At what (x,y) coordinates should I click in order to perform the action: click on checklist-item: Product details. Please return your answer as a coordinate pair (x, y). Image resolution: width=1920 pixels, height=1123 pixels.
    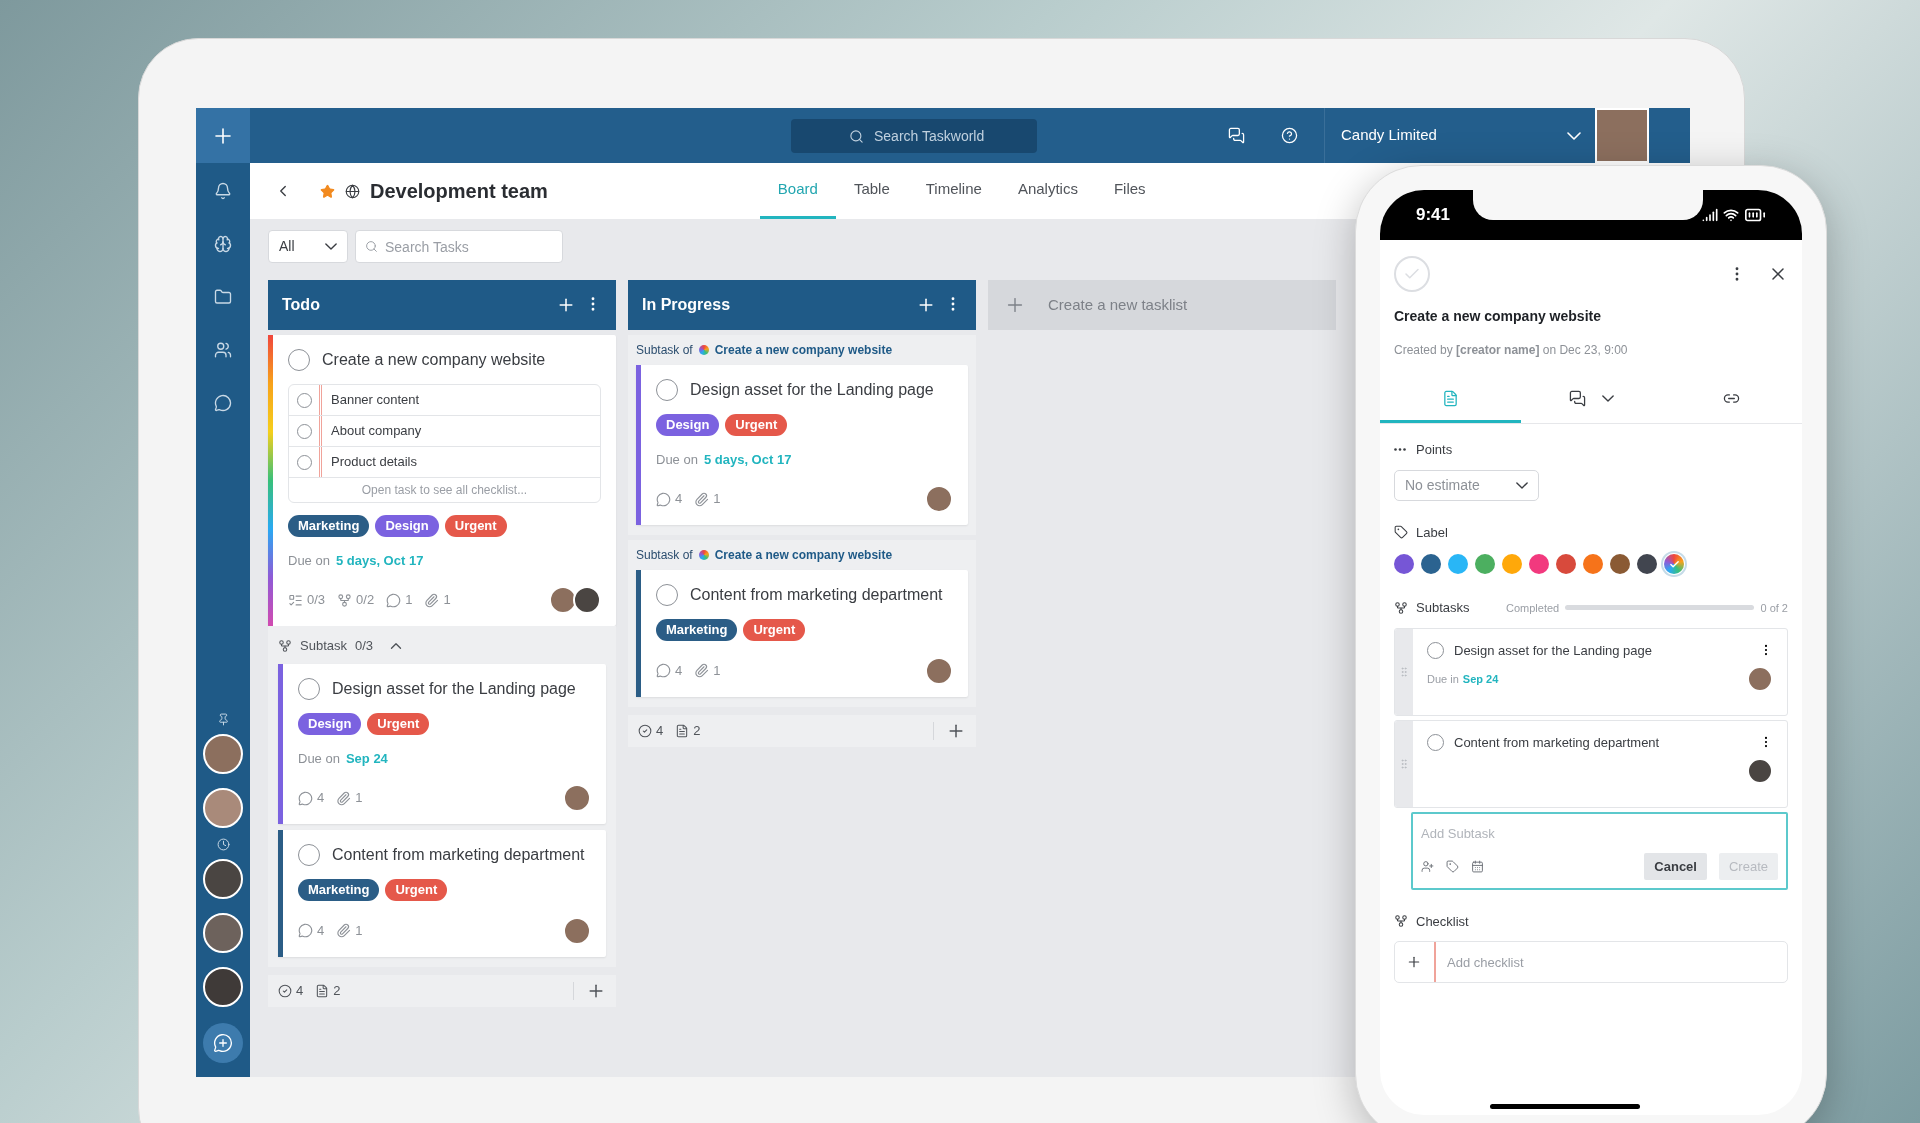
    Looking at the image, I should click on (373, 462).